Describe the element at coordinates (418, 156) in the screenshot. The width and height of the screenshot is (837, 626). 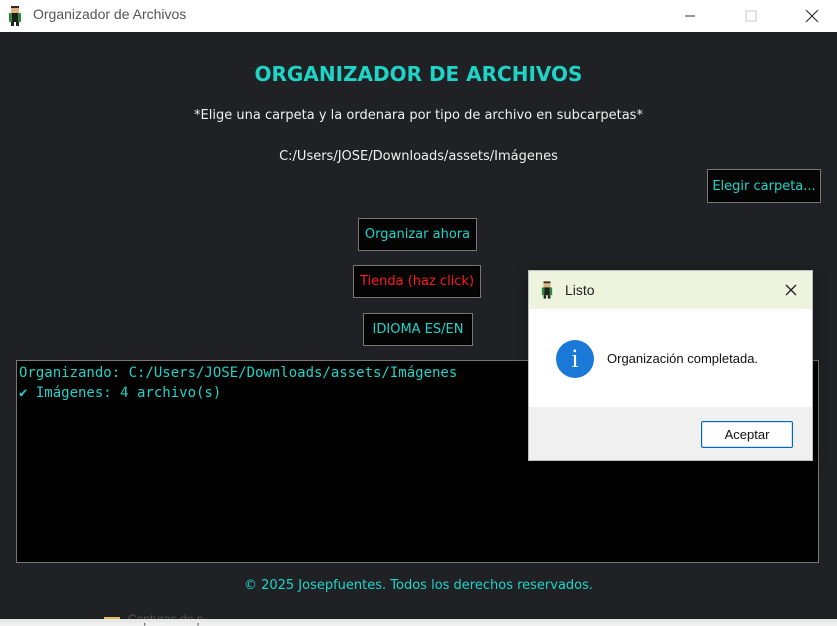
I see `selected-folder-path: C:/Users/JOSE/Downloads/assets/Imágenes` at that location.